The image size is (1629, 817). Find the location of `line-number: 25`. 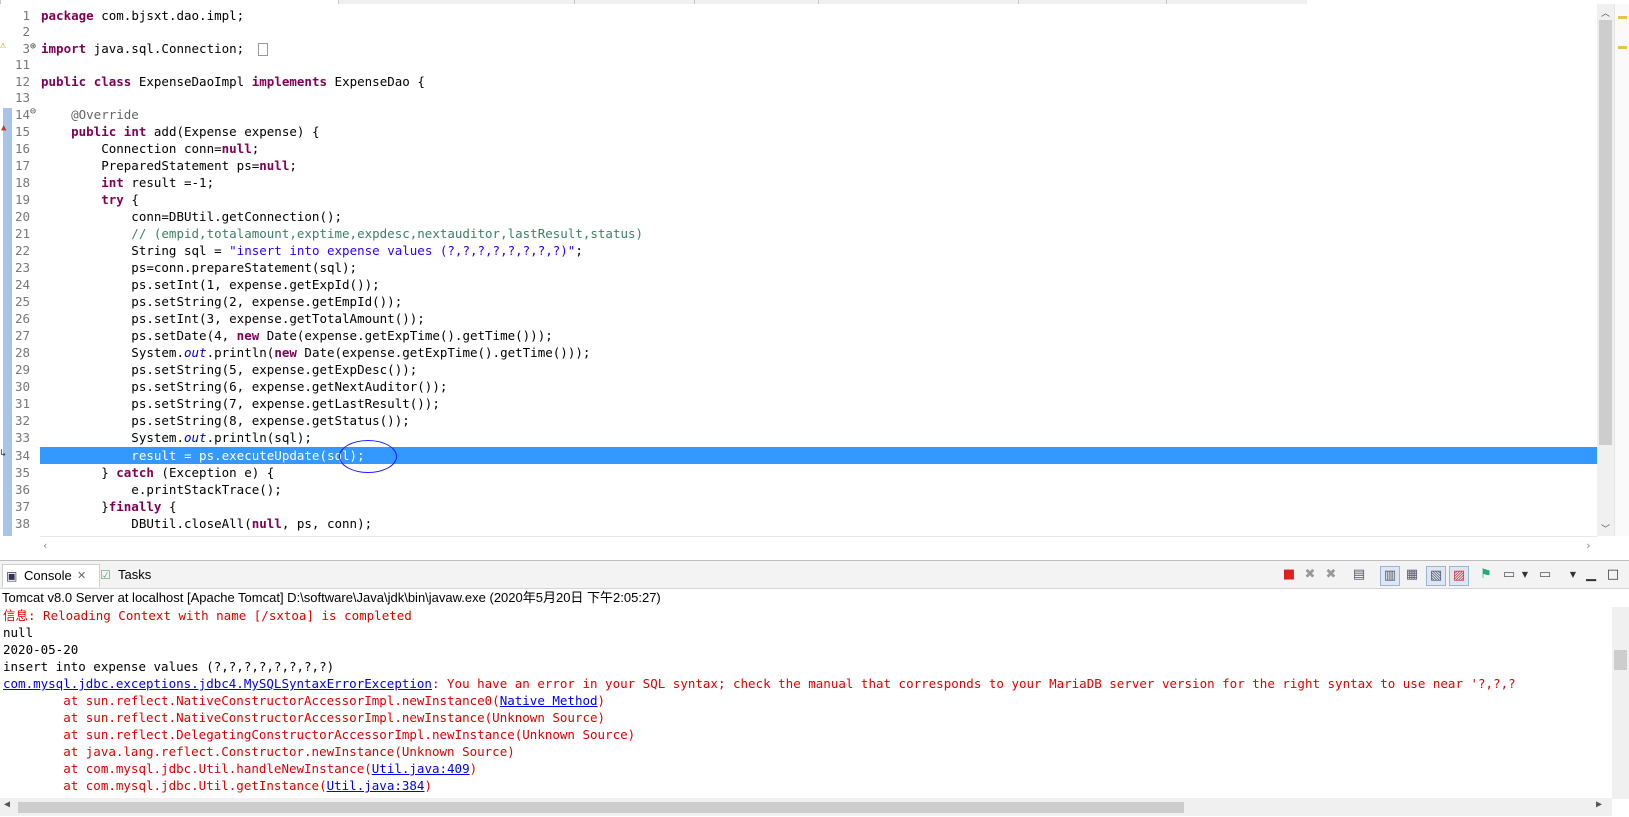

line-number: 25 is located at coordinates (22, 301).